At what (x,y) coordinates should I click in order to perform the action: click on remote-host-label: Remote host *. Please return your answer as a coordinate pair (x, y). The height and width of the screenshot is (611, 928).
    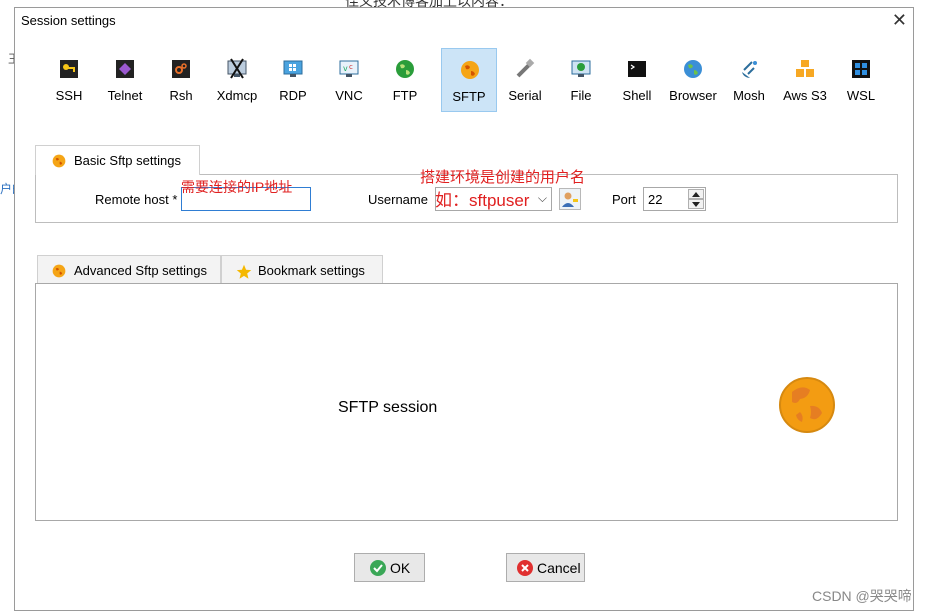
    Looking at the image, I should click on (136, 199).